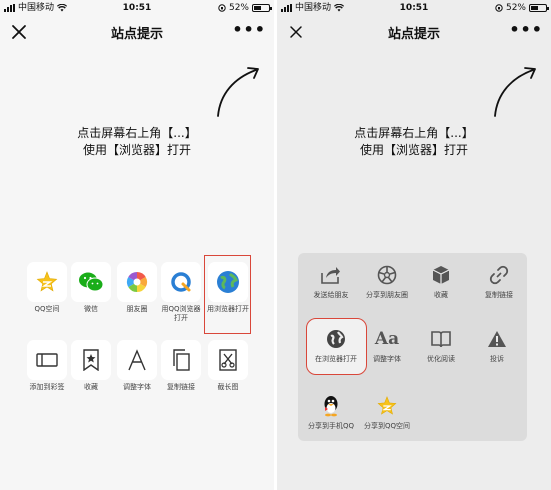 Image resolution: width=551 pixels, height=490 pixels. I want to click on share-label: 添加到彩签, so click(47, 387).